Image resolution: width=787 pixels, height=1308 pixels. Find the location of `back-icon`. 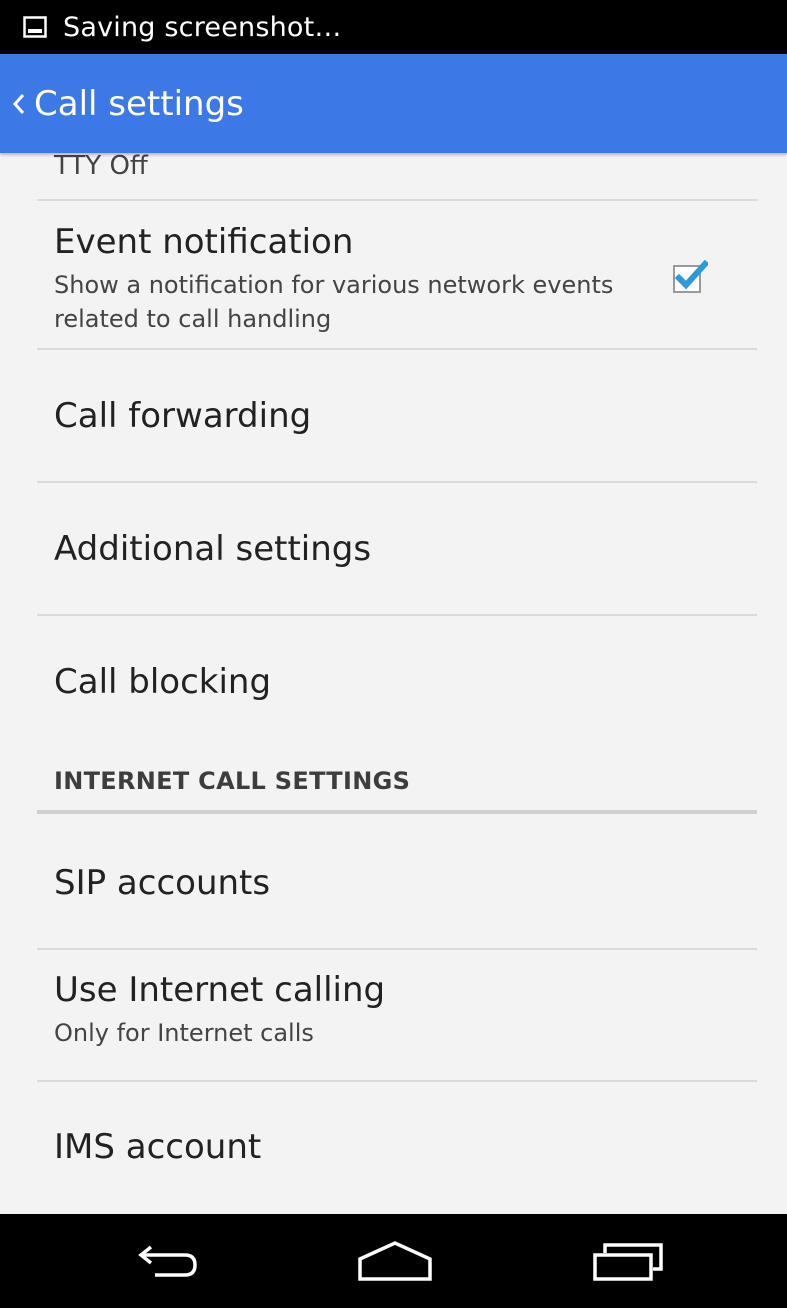

back-icon is located at coordinates (167, 1261).